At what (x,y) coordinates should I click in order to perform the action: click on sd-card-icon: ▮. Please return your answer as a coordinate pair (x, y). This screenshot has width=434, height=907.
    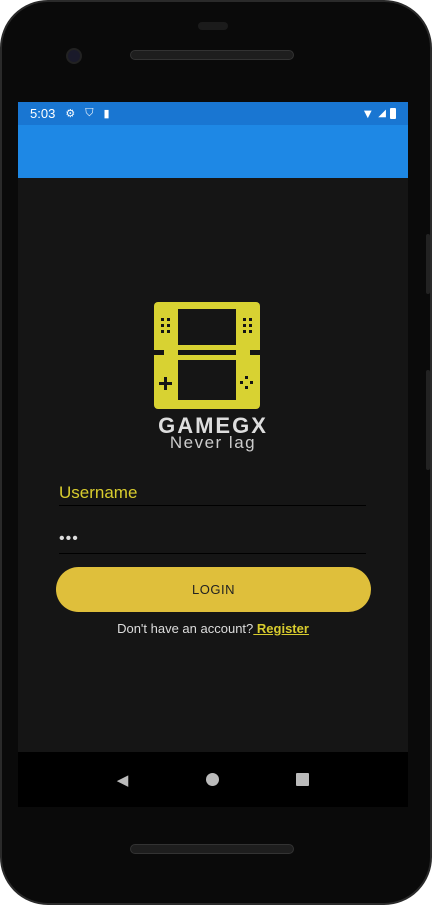
    Looking at the image, I should click on (106, 114).